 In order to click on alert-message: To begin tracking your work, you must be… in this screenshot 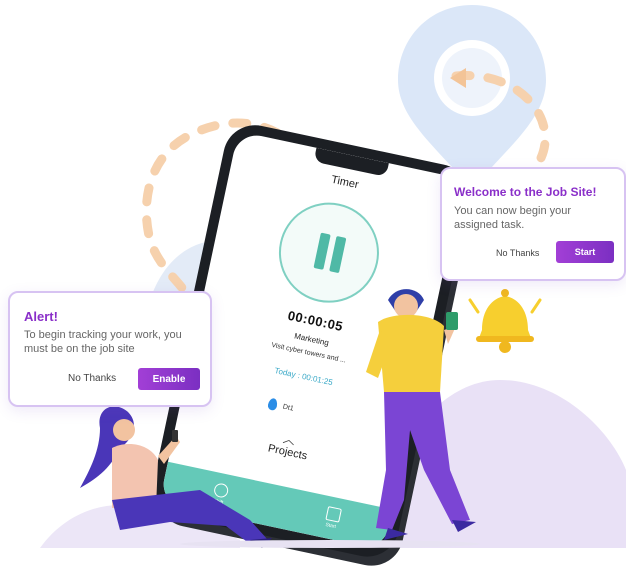, I will do `click(103, 342)`.